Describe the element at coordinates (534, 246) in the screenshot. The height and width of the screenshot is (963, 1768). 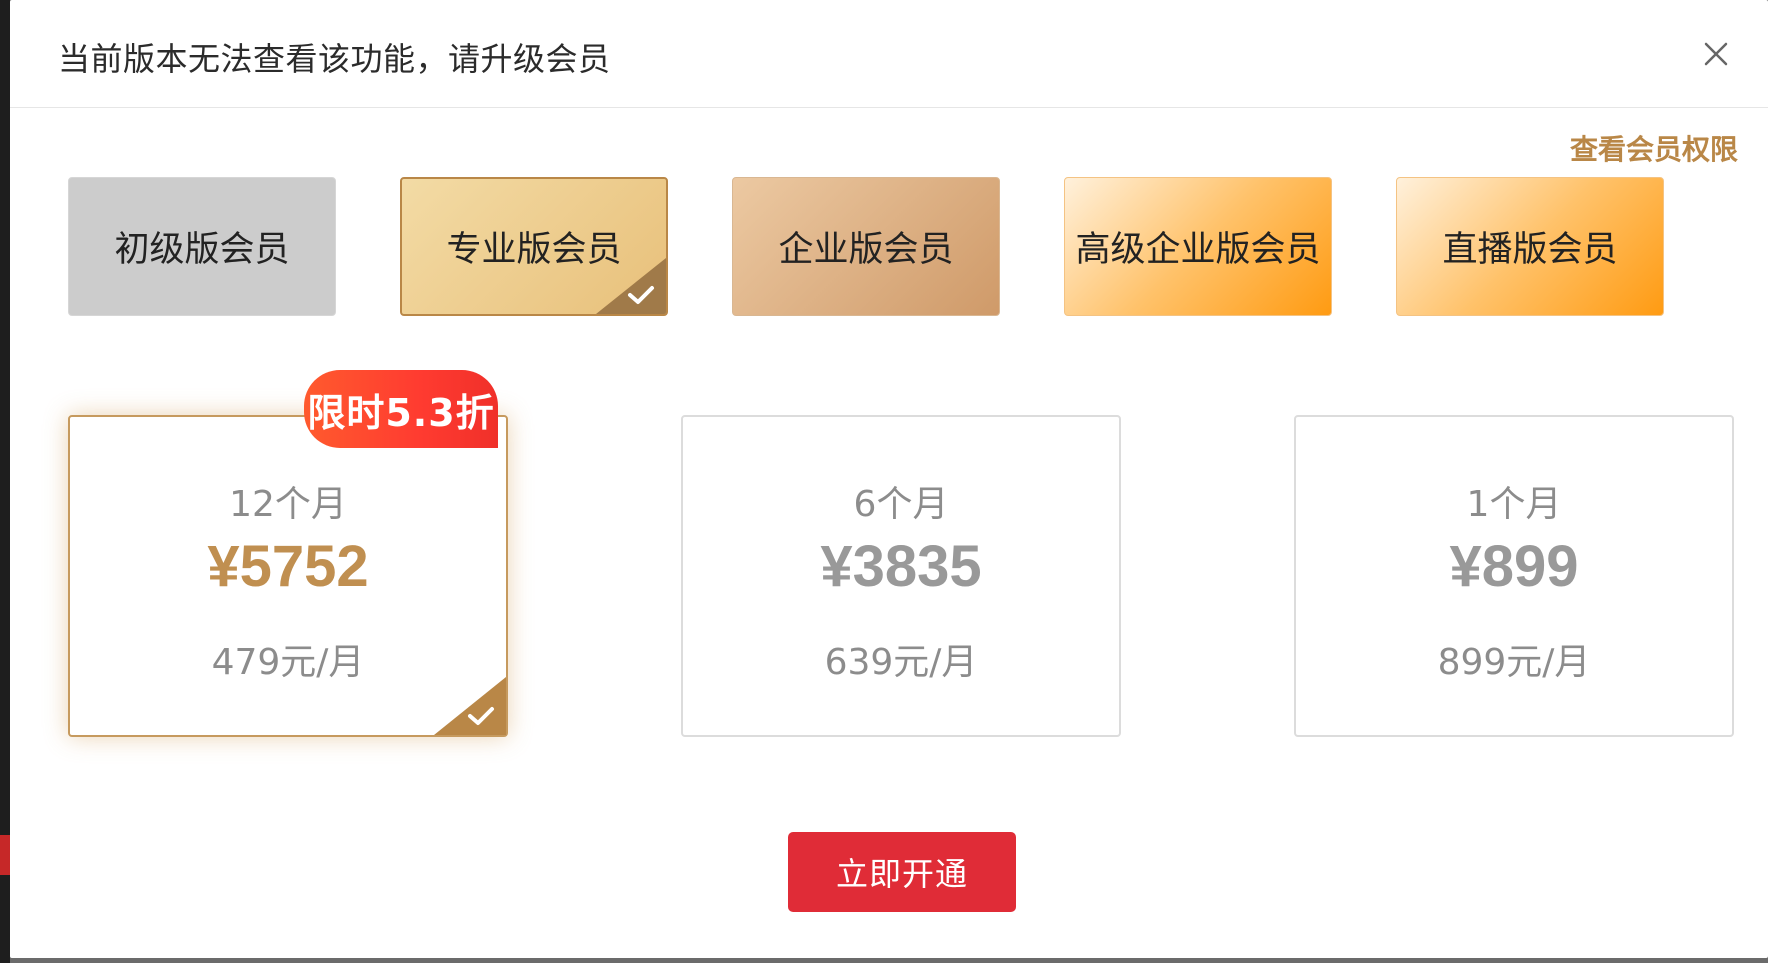
I see `tier-professional: 专业版会员` at that location.